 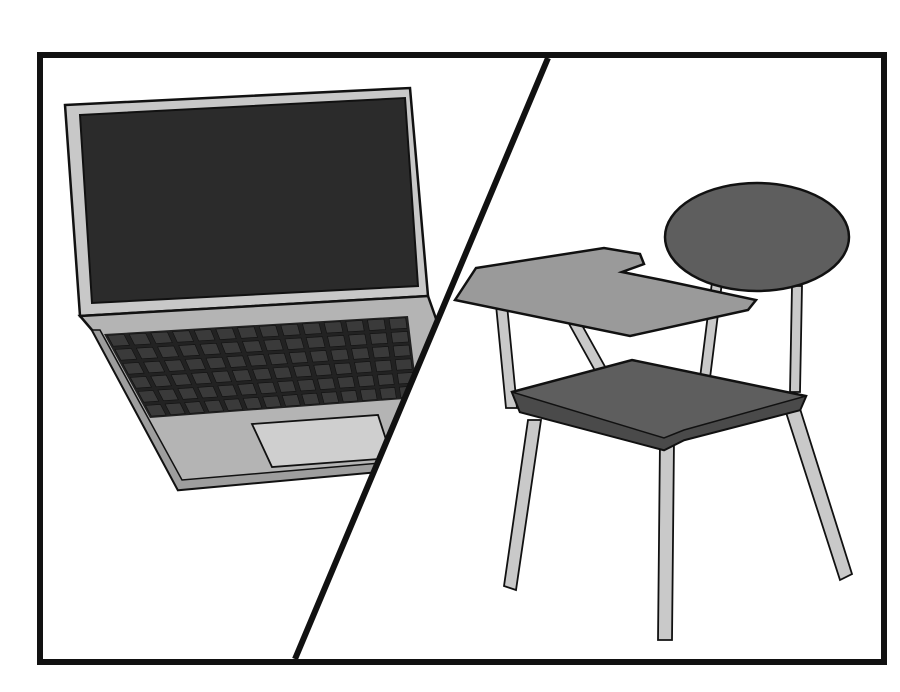 I want to click on laptop-screen, so click(x=249, y=200).